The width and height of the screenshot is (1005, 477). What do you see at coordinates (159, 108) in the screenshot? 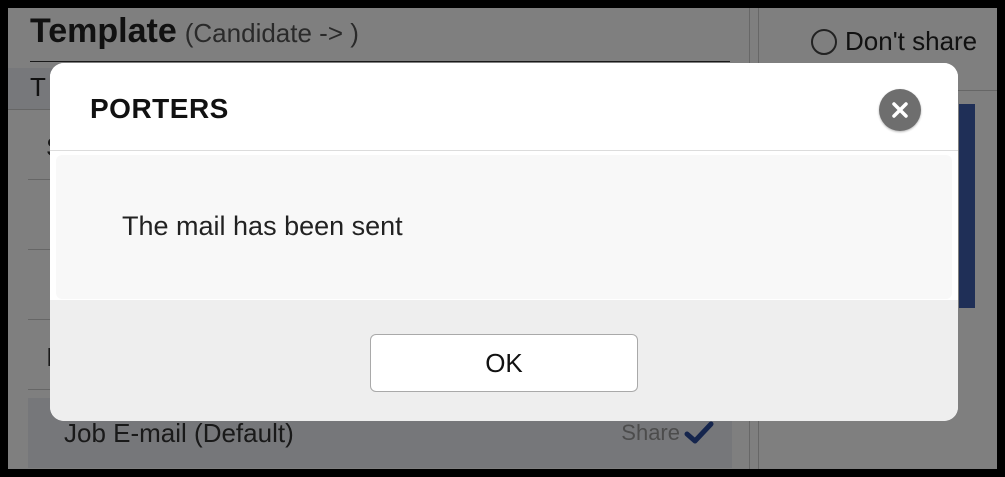
I see `dialog-title: PORTERS` at bounding box center [159, 108].